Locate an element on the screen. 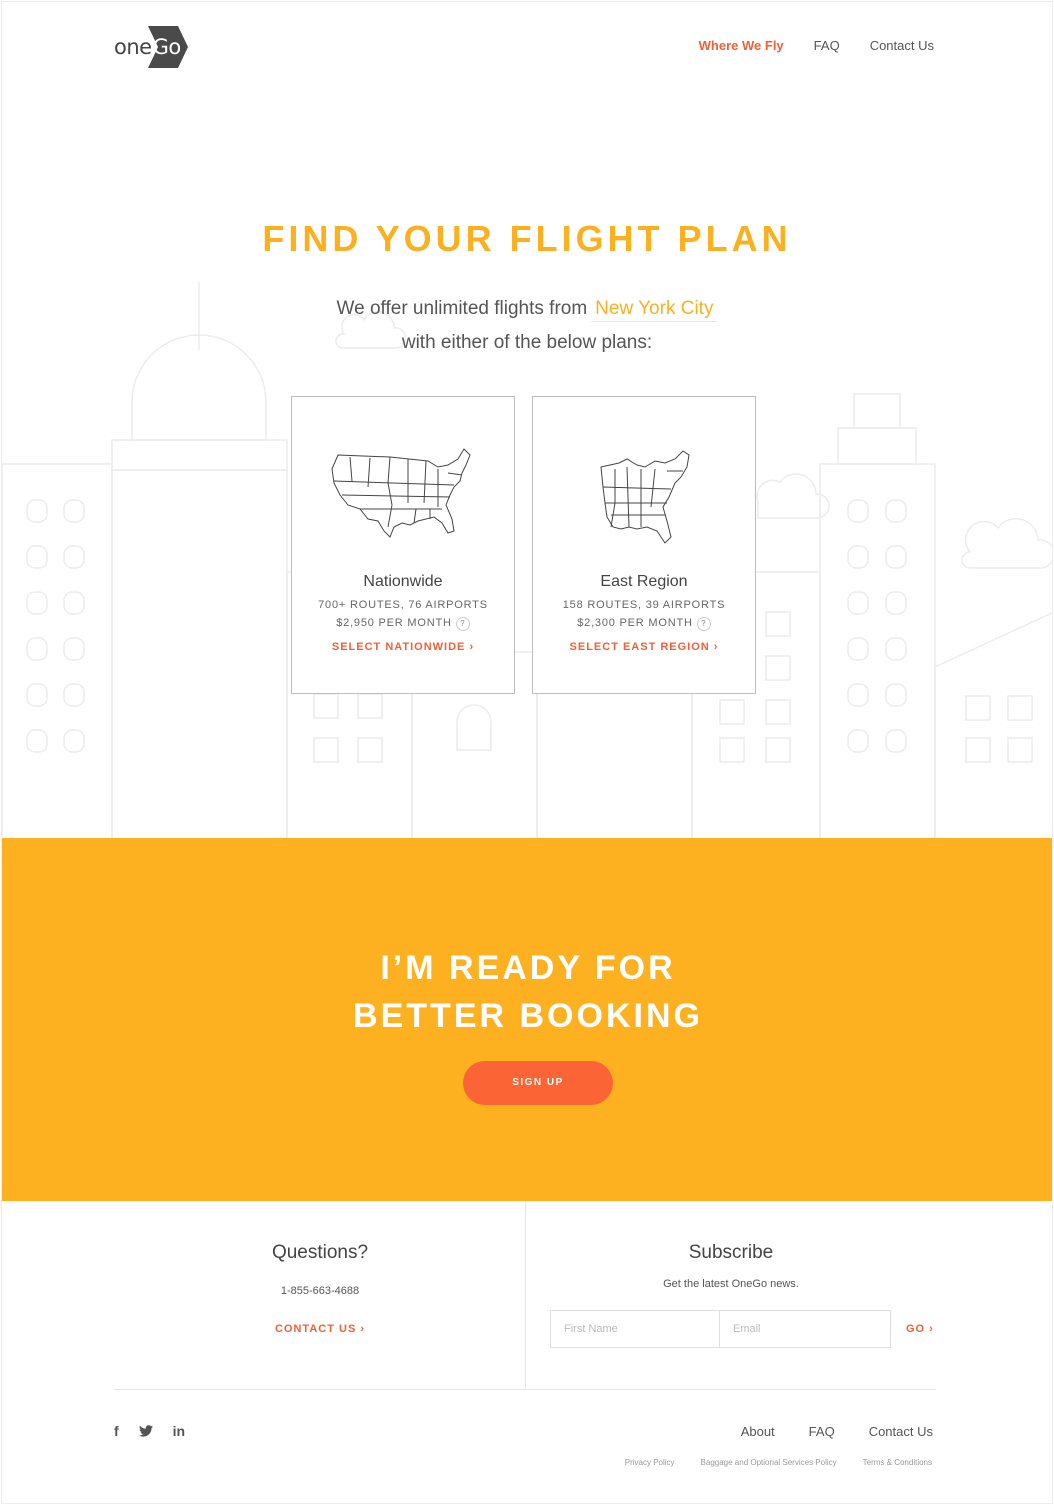  baggage-policy-link: Baggage and Optional Services Policy is located at coordinates (769, 1462).